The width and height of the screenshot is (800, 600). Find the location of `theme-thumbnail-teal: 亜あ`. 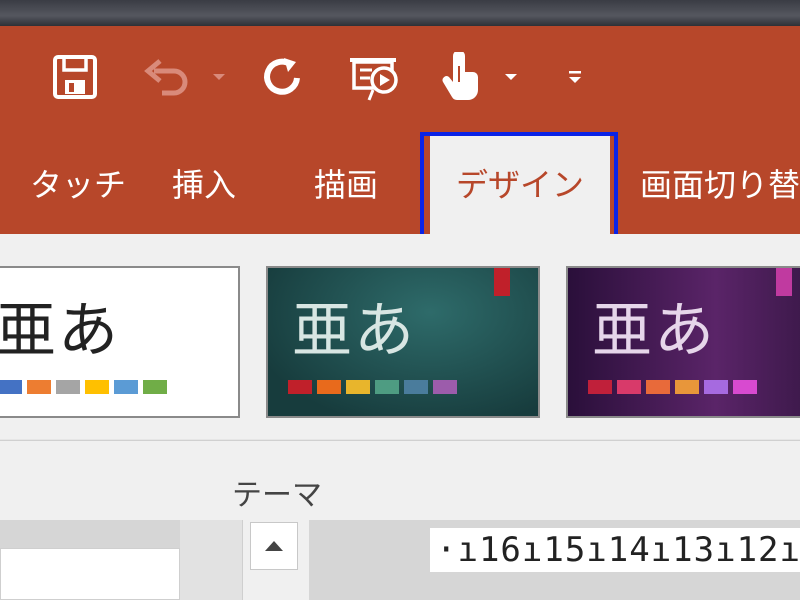

theme-thumbnail-teal: 亜あ is located at coordinates (403, 342).